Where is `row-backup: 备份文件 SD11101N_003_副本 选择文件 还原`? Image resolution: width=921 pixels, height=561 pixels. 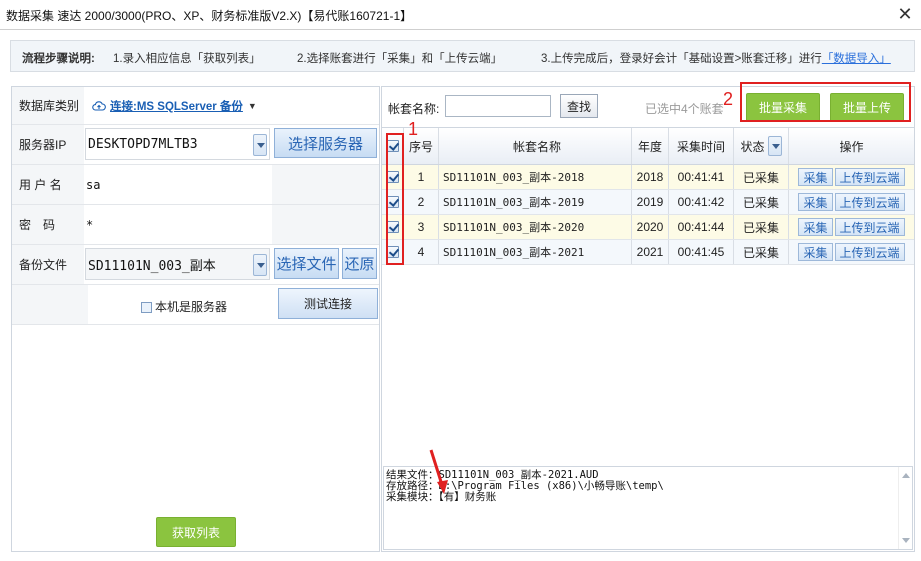
row-backup: 备份文件 SD11101N_003_副本 选择文件 还原 is located at coordinates (195, 265).